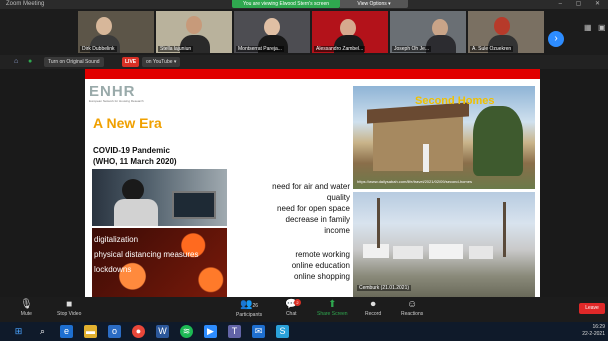 The height and width of the screenshot is (341, 608). I want to click on leave-button: Leave, so click(592, 308).